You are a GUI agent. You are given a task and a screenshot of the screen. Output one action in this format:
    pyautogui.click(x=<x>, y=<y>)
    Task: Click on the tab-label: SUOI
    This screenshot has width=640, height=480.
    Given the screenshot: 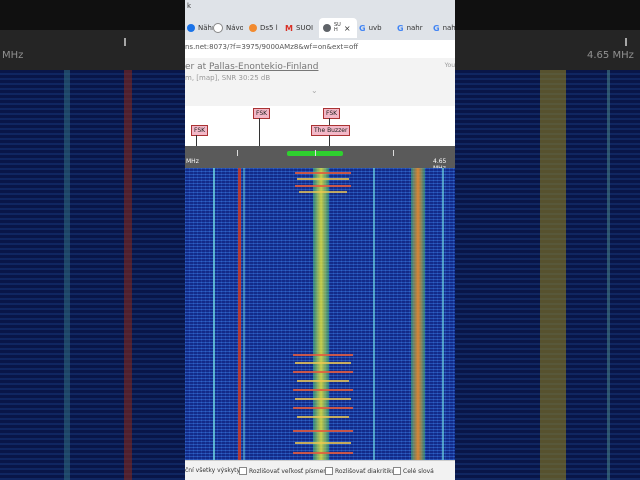 What is the action you would take?
    pyautogui.click(x=304, y=28)
    